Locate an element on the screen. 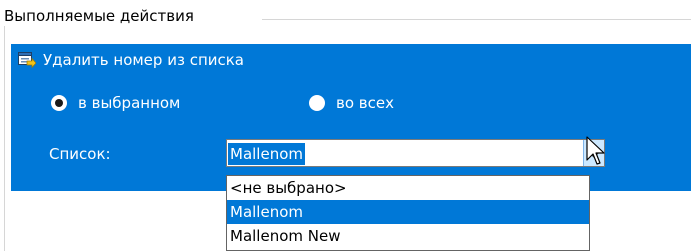  group-title: Выполняемые действия is located at coordinates (101, 16).